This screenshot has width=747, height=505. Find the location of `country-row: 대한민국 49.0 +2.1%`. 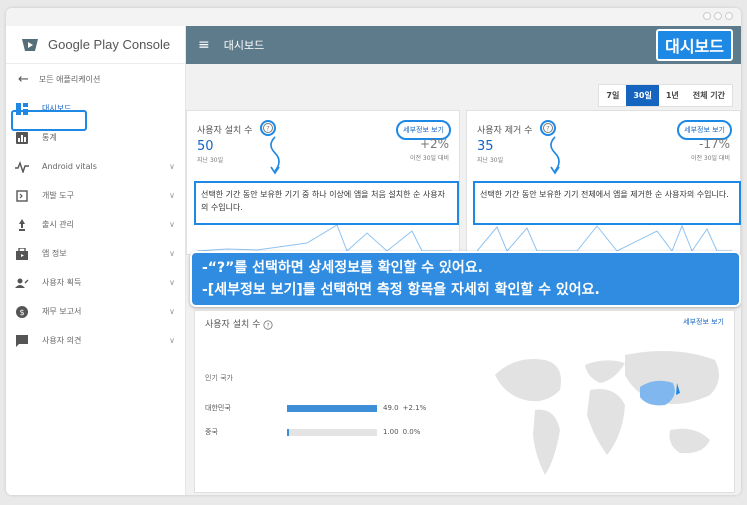

country-row: 대한민국 49.0 +2.1% is located at coordinates (315, 408).